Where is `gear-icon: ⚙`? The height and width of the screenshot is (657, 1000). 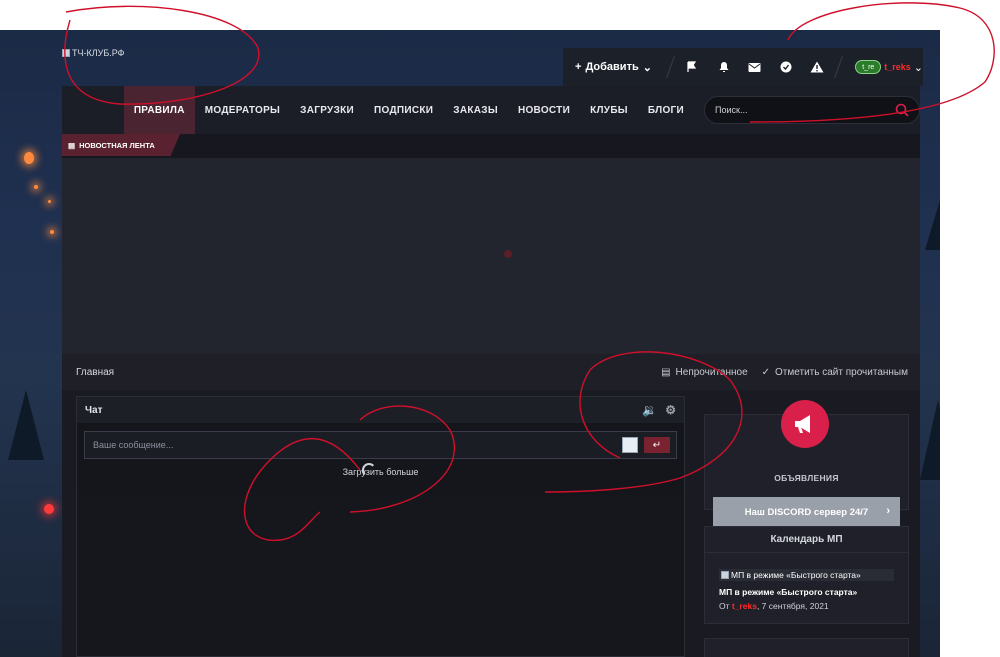 gear-icon: ⚙ is located at coordinates (670, 410).